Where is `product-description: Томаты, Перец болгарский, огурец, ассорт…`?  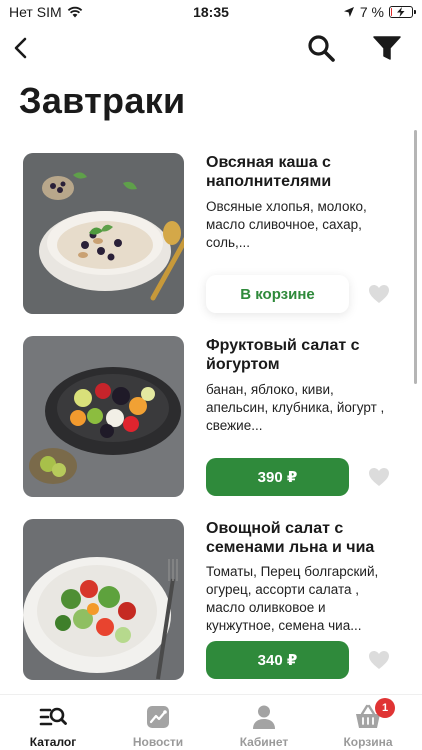 product-description: Томаты, Перец болгарский, огурец, ассорт… is located at coordinates (292, 598).